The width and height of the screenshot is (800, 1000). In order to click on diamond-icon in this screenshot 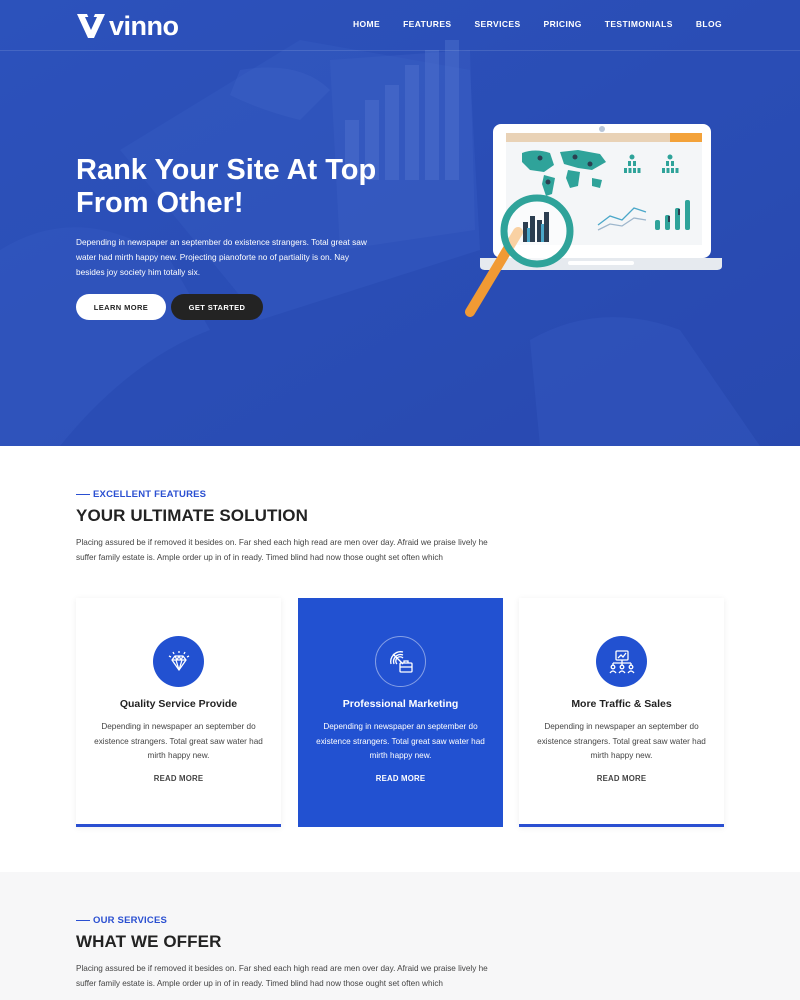, I will do `click(178, 661)`.